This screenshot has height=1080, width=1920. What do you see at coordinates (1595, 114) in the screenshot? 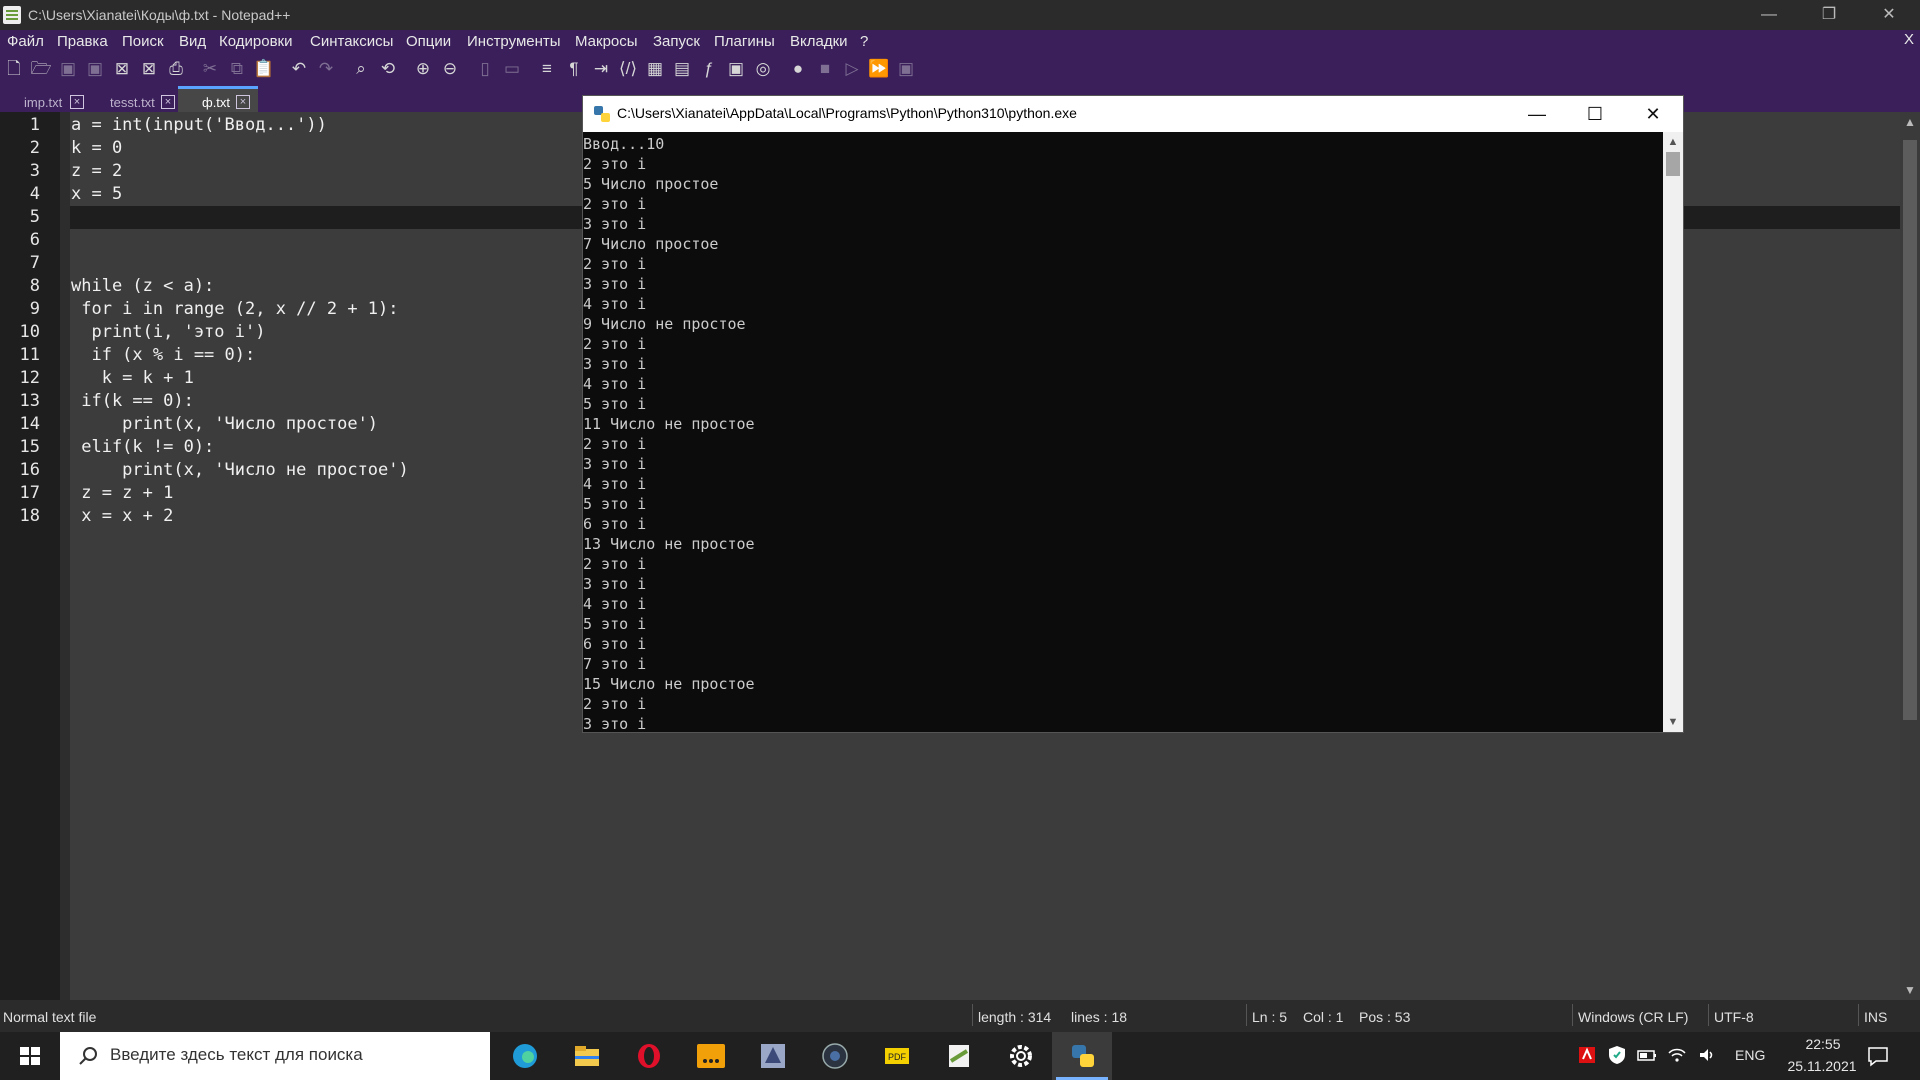
I see `console-maximize-button: ☐` at bounding box center [1595, 114].